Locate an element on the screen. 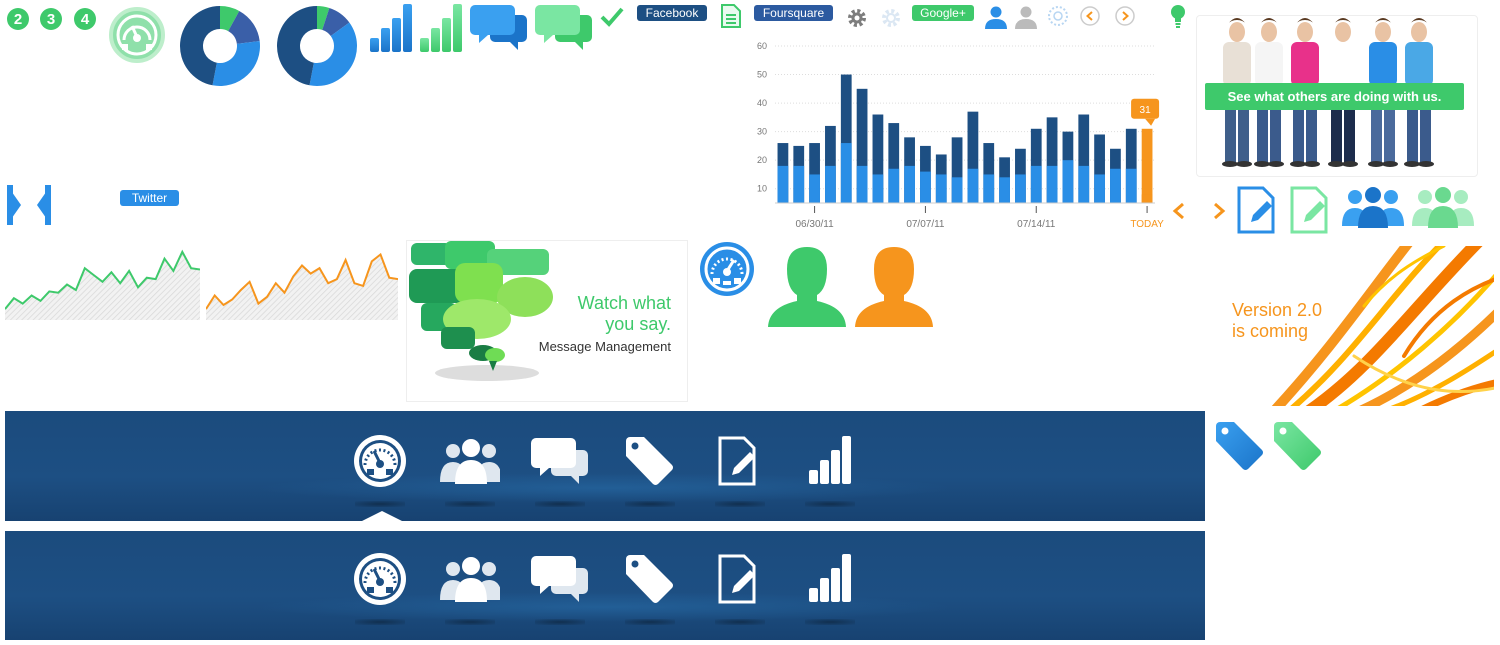  people-banner: See what others are doing with us. is located at coordinates (1337, 96).